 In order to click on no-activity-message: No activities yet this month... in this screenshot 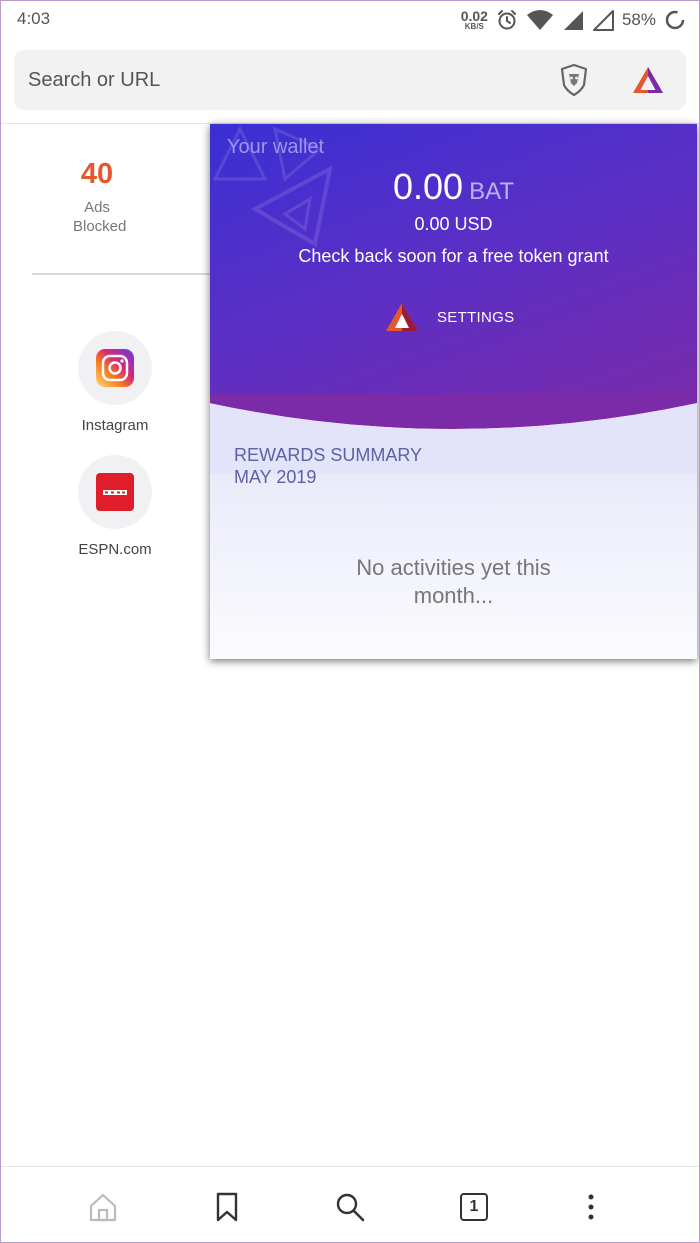, I will do `click(453, 581)`.